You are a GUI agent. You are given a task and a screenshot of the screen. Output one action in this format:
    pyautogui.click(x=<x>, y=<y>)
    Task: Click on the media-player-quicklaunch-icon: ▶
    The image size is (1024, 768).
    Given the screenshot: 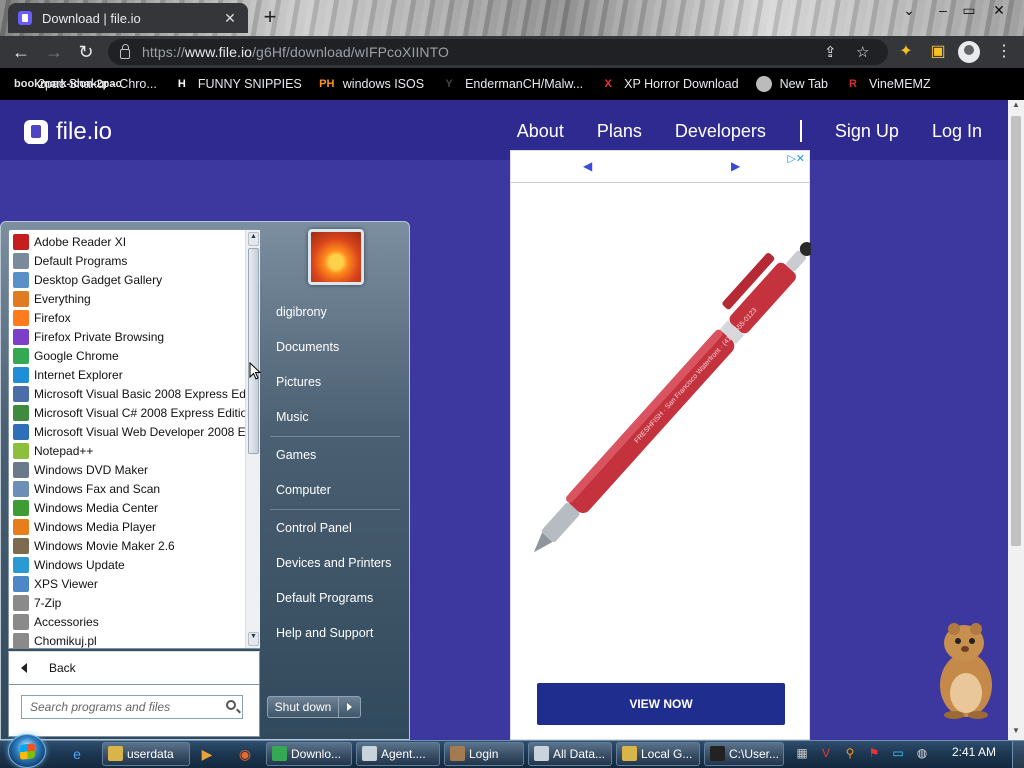 What is the action you would take?
    pyautogui.click(x=207, y=754)
    